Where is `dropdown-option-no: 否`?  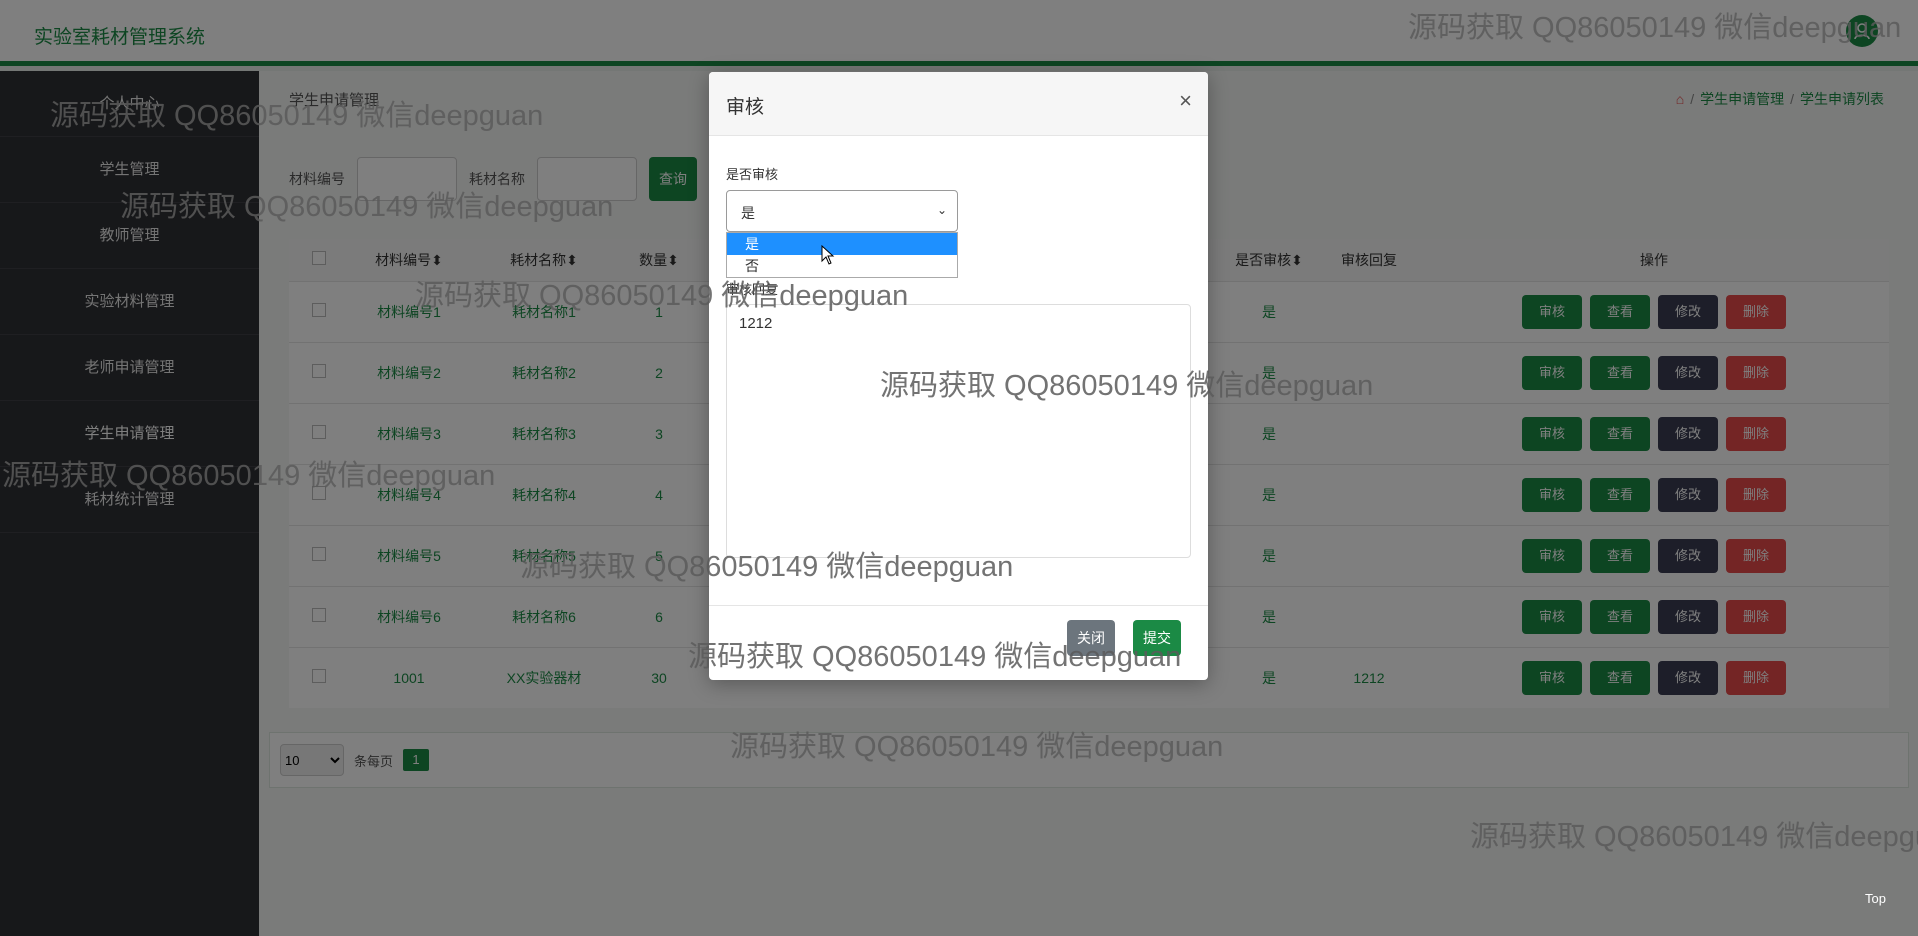
dropdown-option-no: 否 is located at coordinates (842, 266).